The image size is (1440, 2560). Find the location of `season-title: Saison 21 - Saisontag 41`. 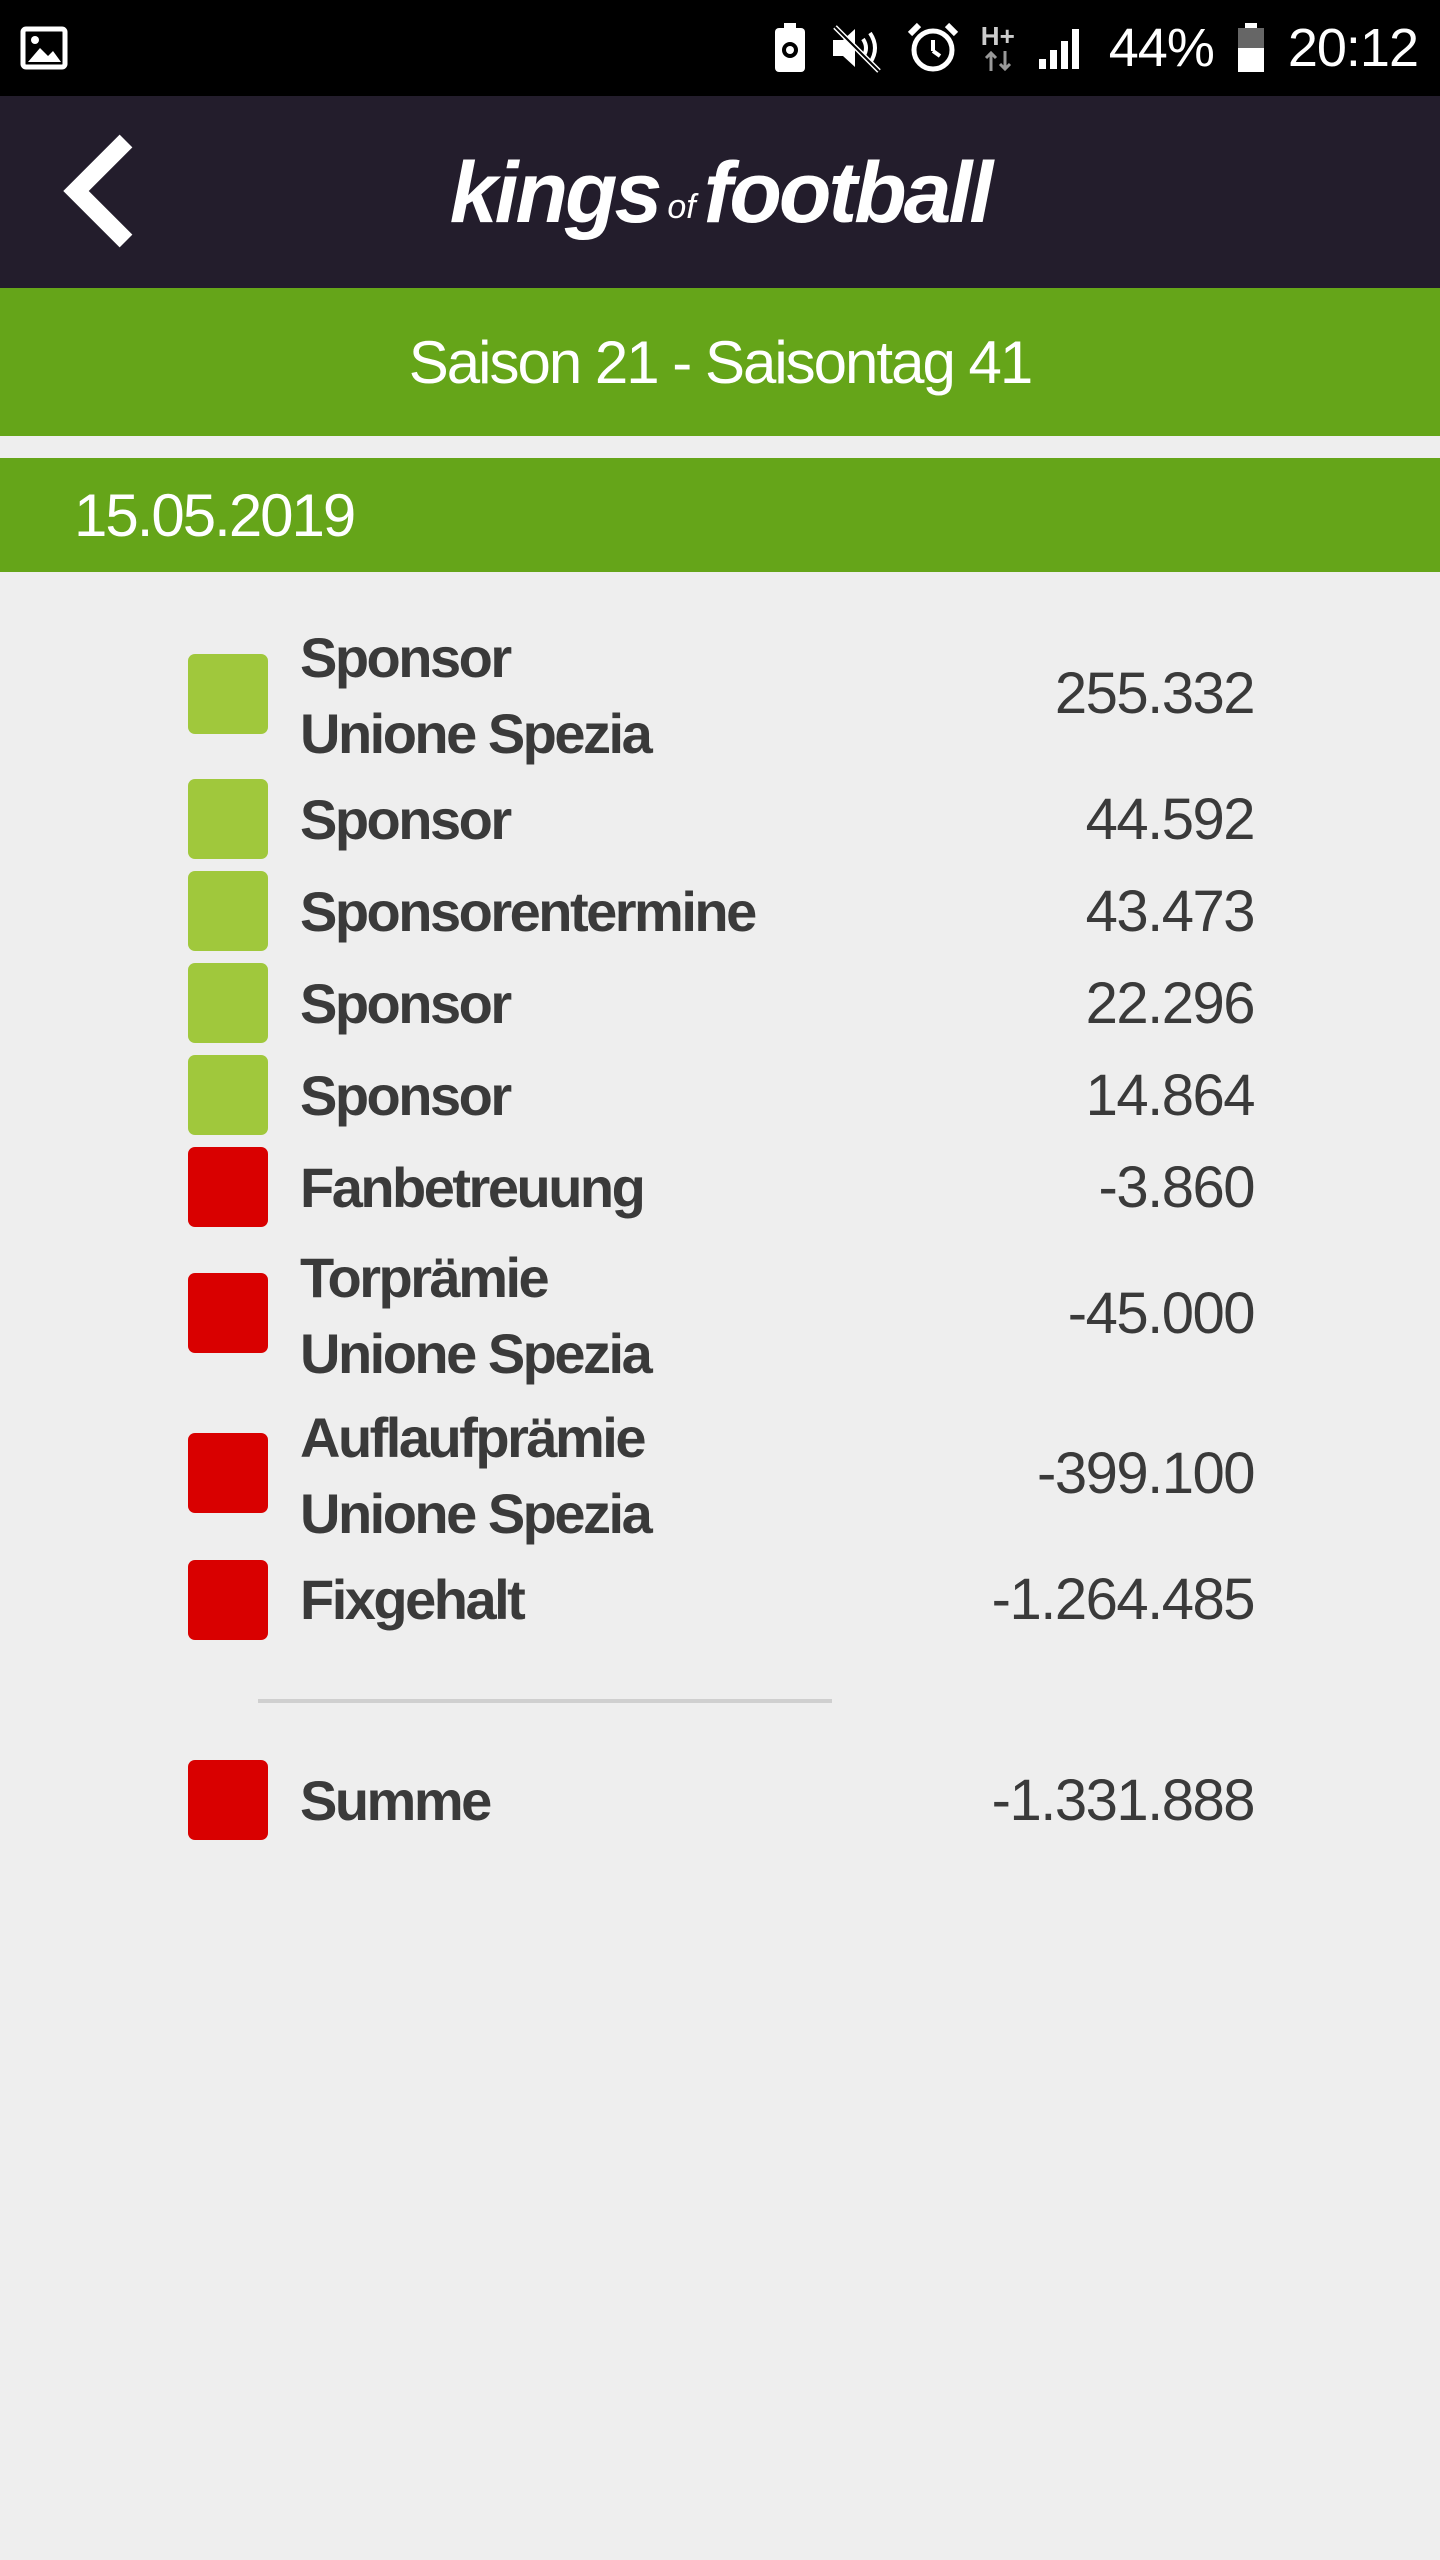

season-title: Saison 21 - Saisontag 41 is located at coordinates (720, 362).